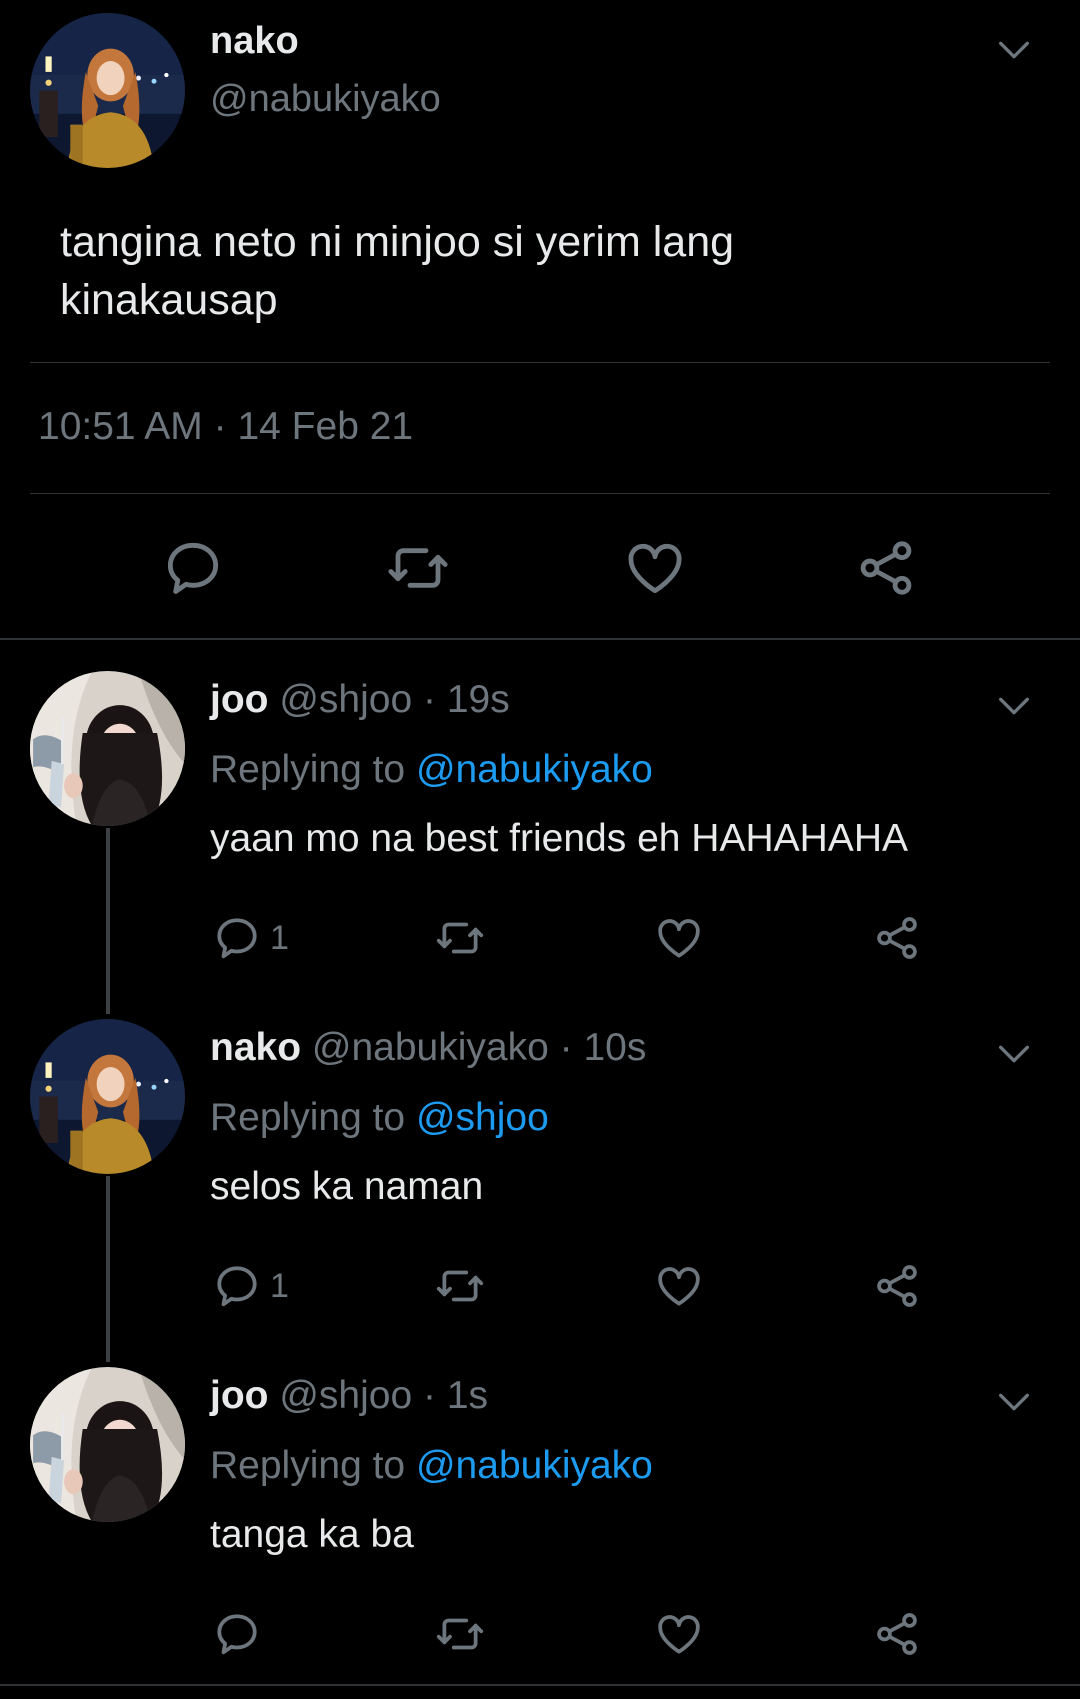 Image resolution: width=1080 pixels, height=1699 pixels. What do you see at coordinates (482, 1117) in the screenshot?
I see `mention-link: @shjoo` at bounding box center [482, 1117].